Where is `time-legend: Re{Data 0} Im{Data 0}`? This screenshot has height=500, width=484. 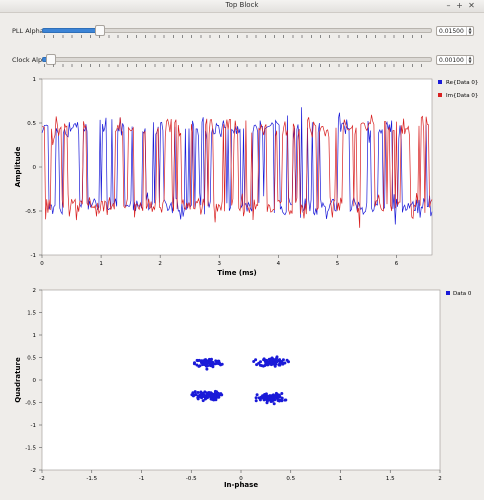 time-legend: Re{Data 0} Im{Data 0} is located at coordinates (458, 89).